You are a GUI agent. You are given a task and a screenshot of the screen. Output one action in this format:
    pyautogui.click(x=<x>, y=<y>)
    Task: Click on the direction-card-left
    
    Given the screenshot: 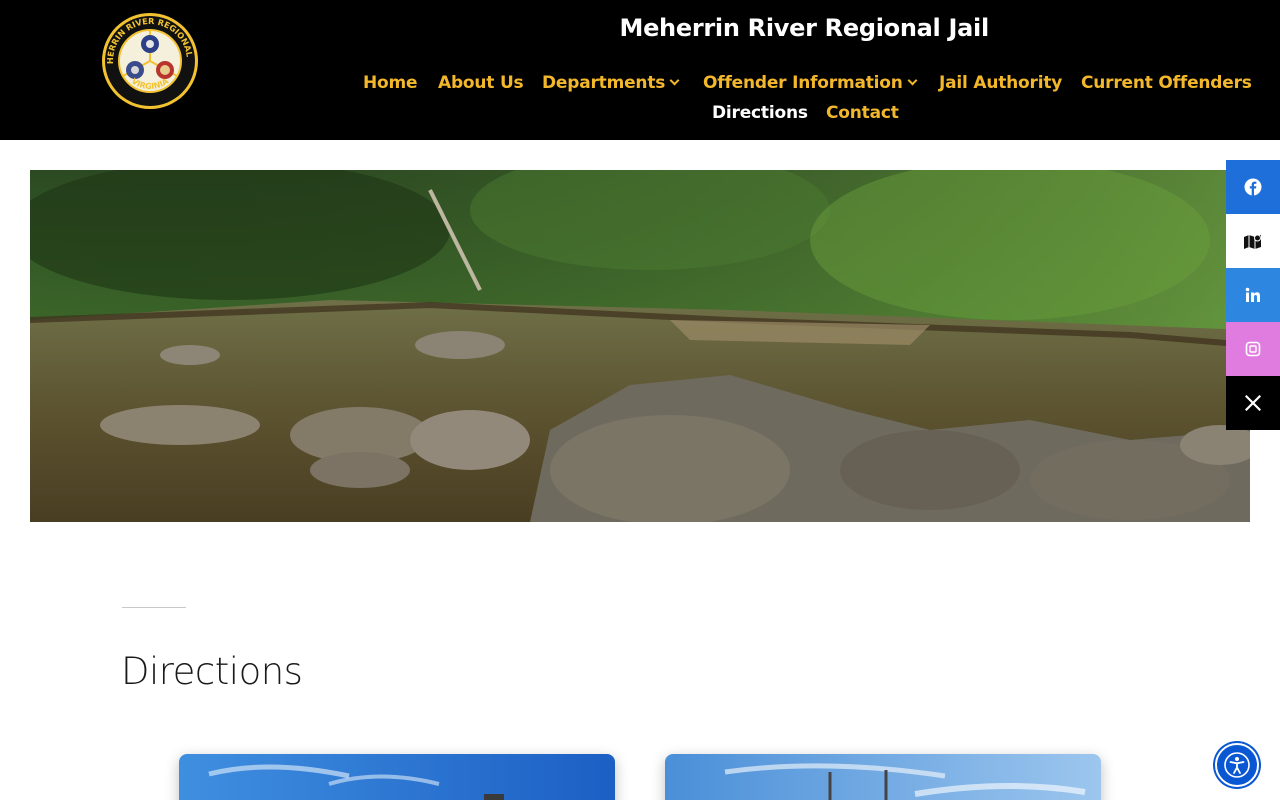 What is the action you would take?
    pyautogui.click(x=397, y=777)
    